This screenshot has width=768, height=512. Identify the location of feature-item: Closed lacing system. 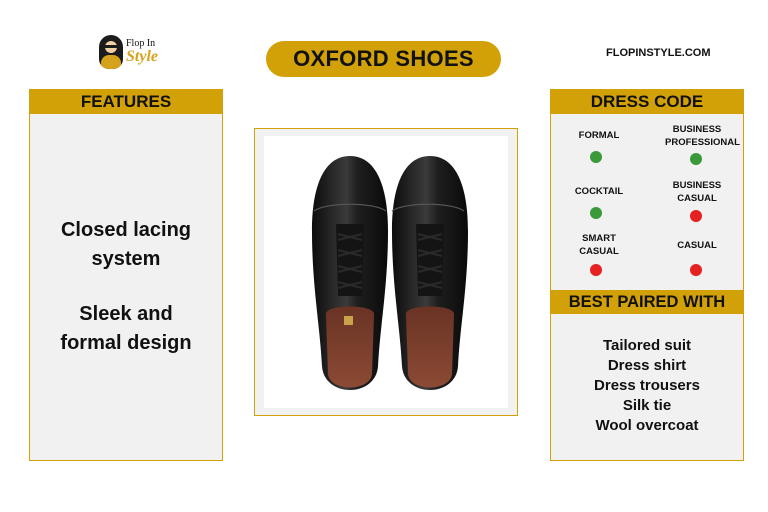
(126, 244).